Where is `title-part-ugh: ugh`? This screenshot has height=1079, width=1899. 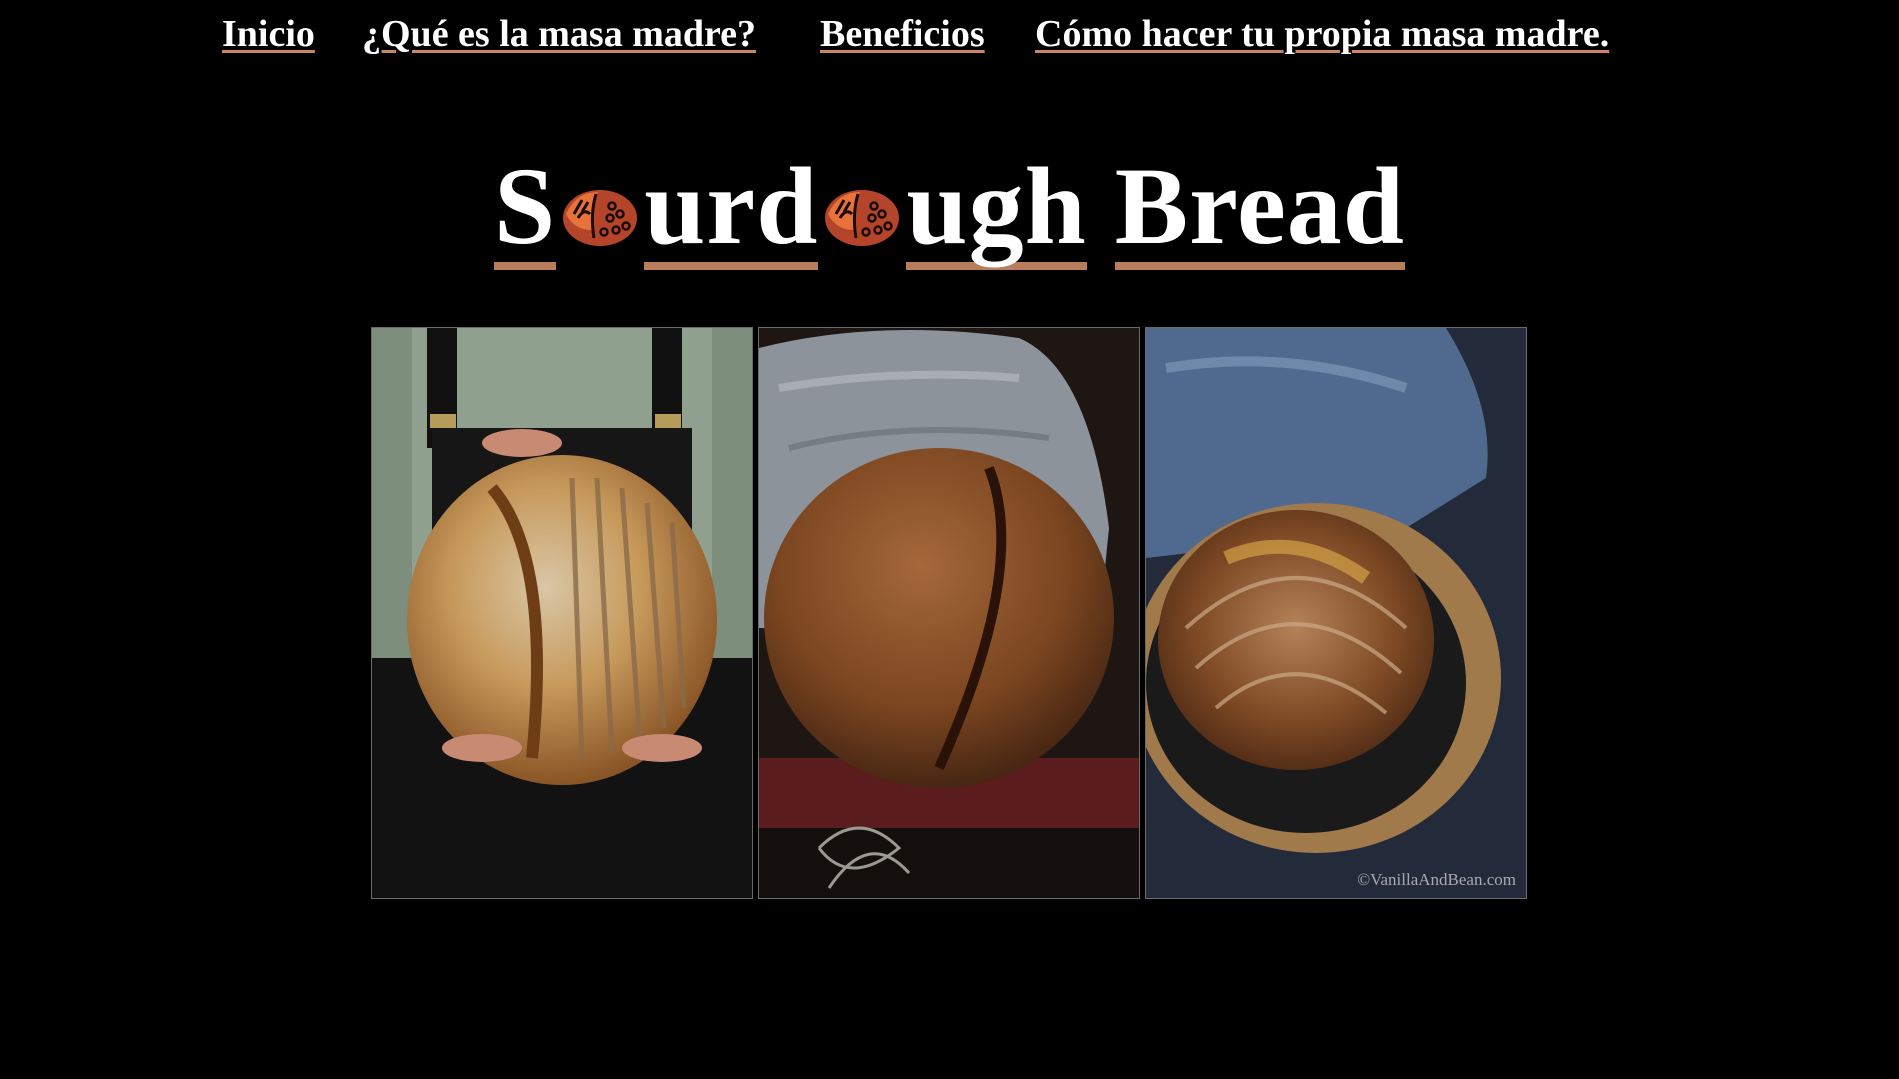 title-part-ugh: ugh is located at coordinates (996, 210).